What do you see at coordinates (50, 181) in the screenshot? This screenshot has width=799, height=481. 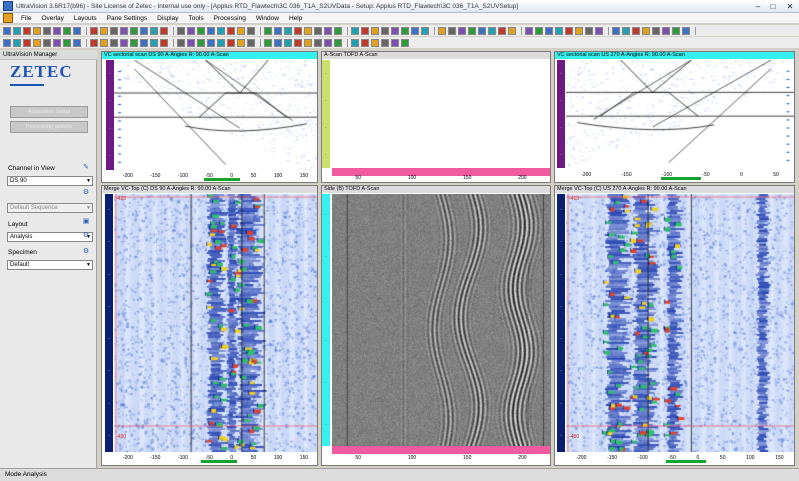 I see `channel-select: DS 90 ▼` at bounding box center [50, 181].